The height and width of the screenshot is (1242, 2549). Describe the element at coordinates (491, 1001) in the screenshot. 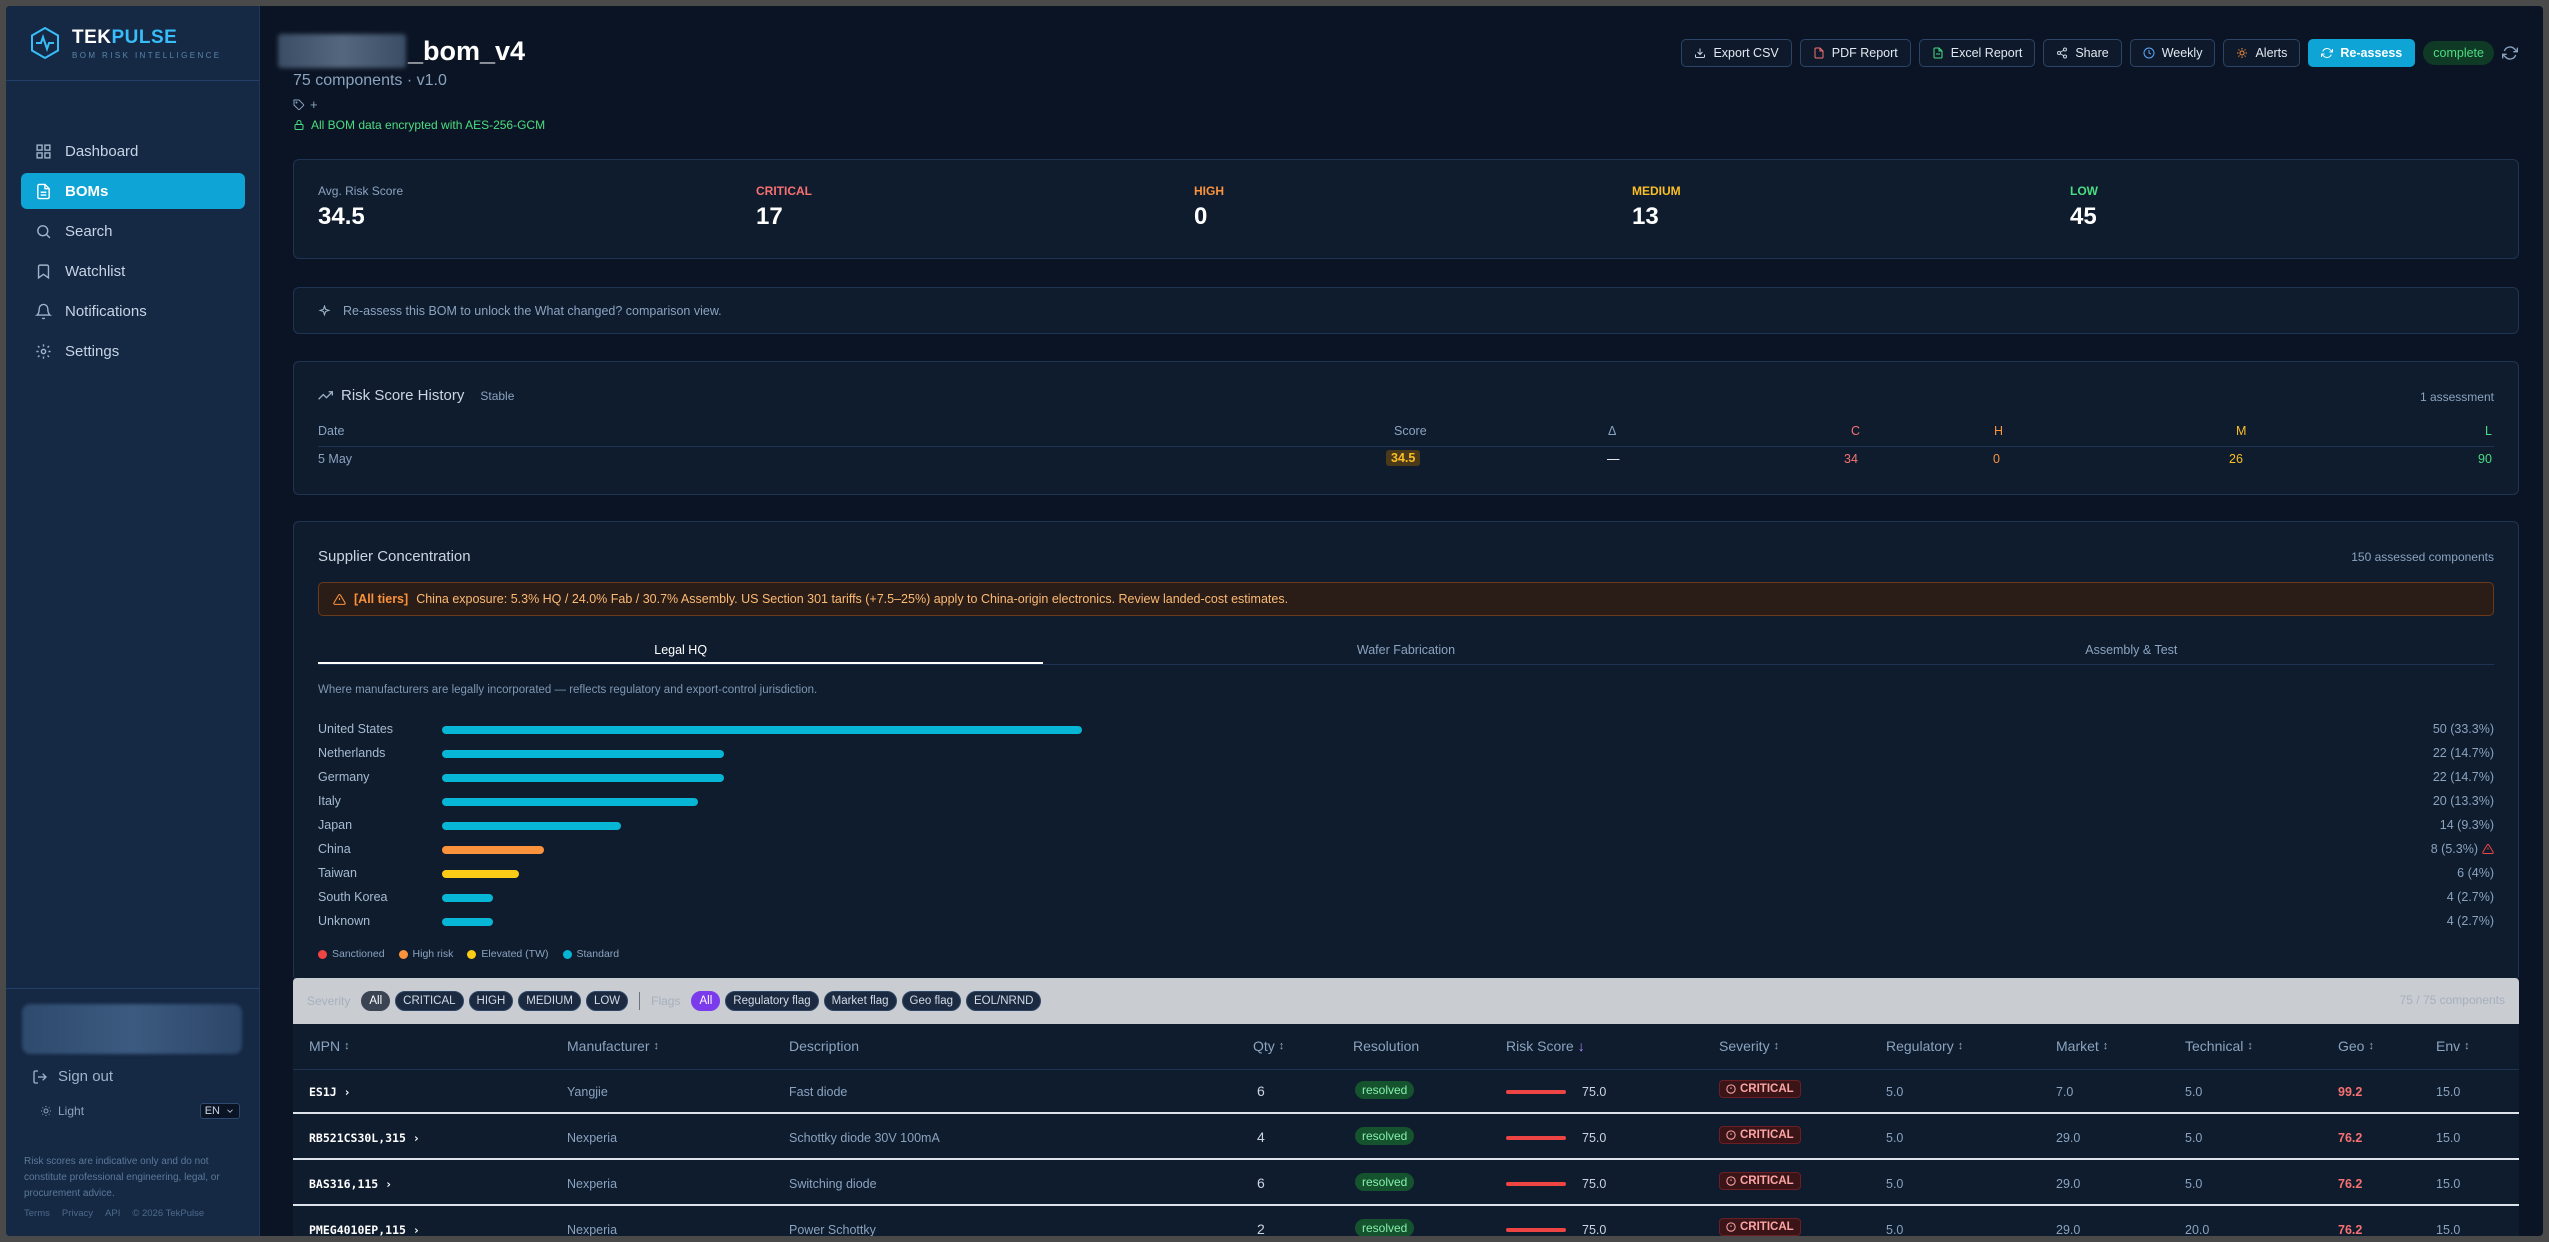

I see `severity-chip-high: HIGH` at that location.